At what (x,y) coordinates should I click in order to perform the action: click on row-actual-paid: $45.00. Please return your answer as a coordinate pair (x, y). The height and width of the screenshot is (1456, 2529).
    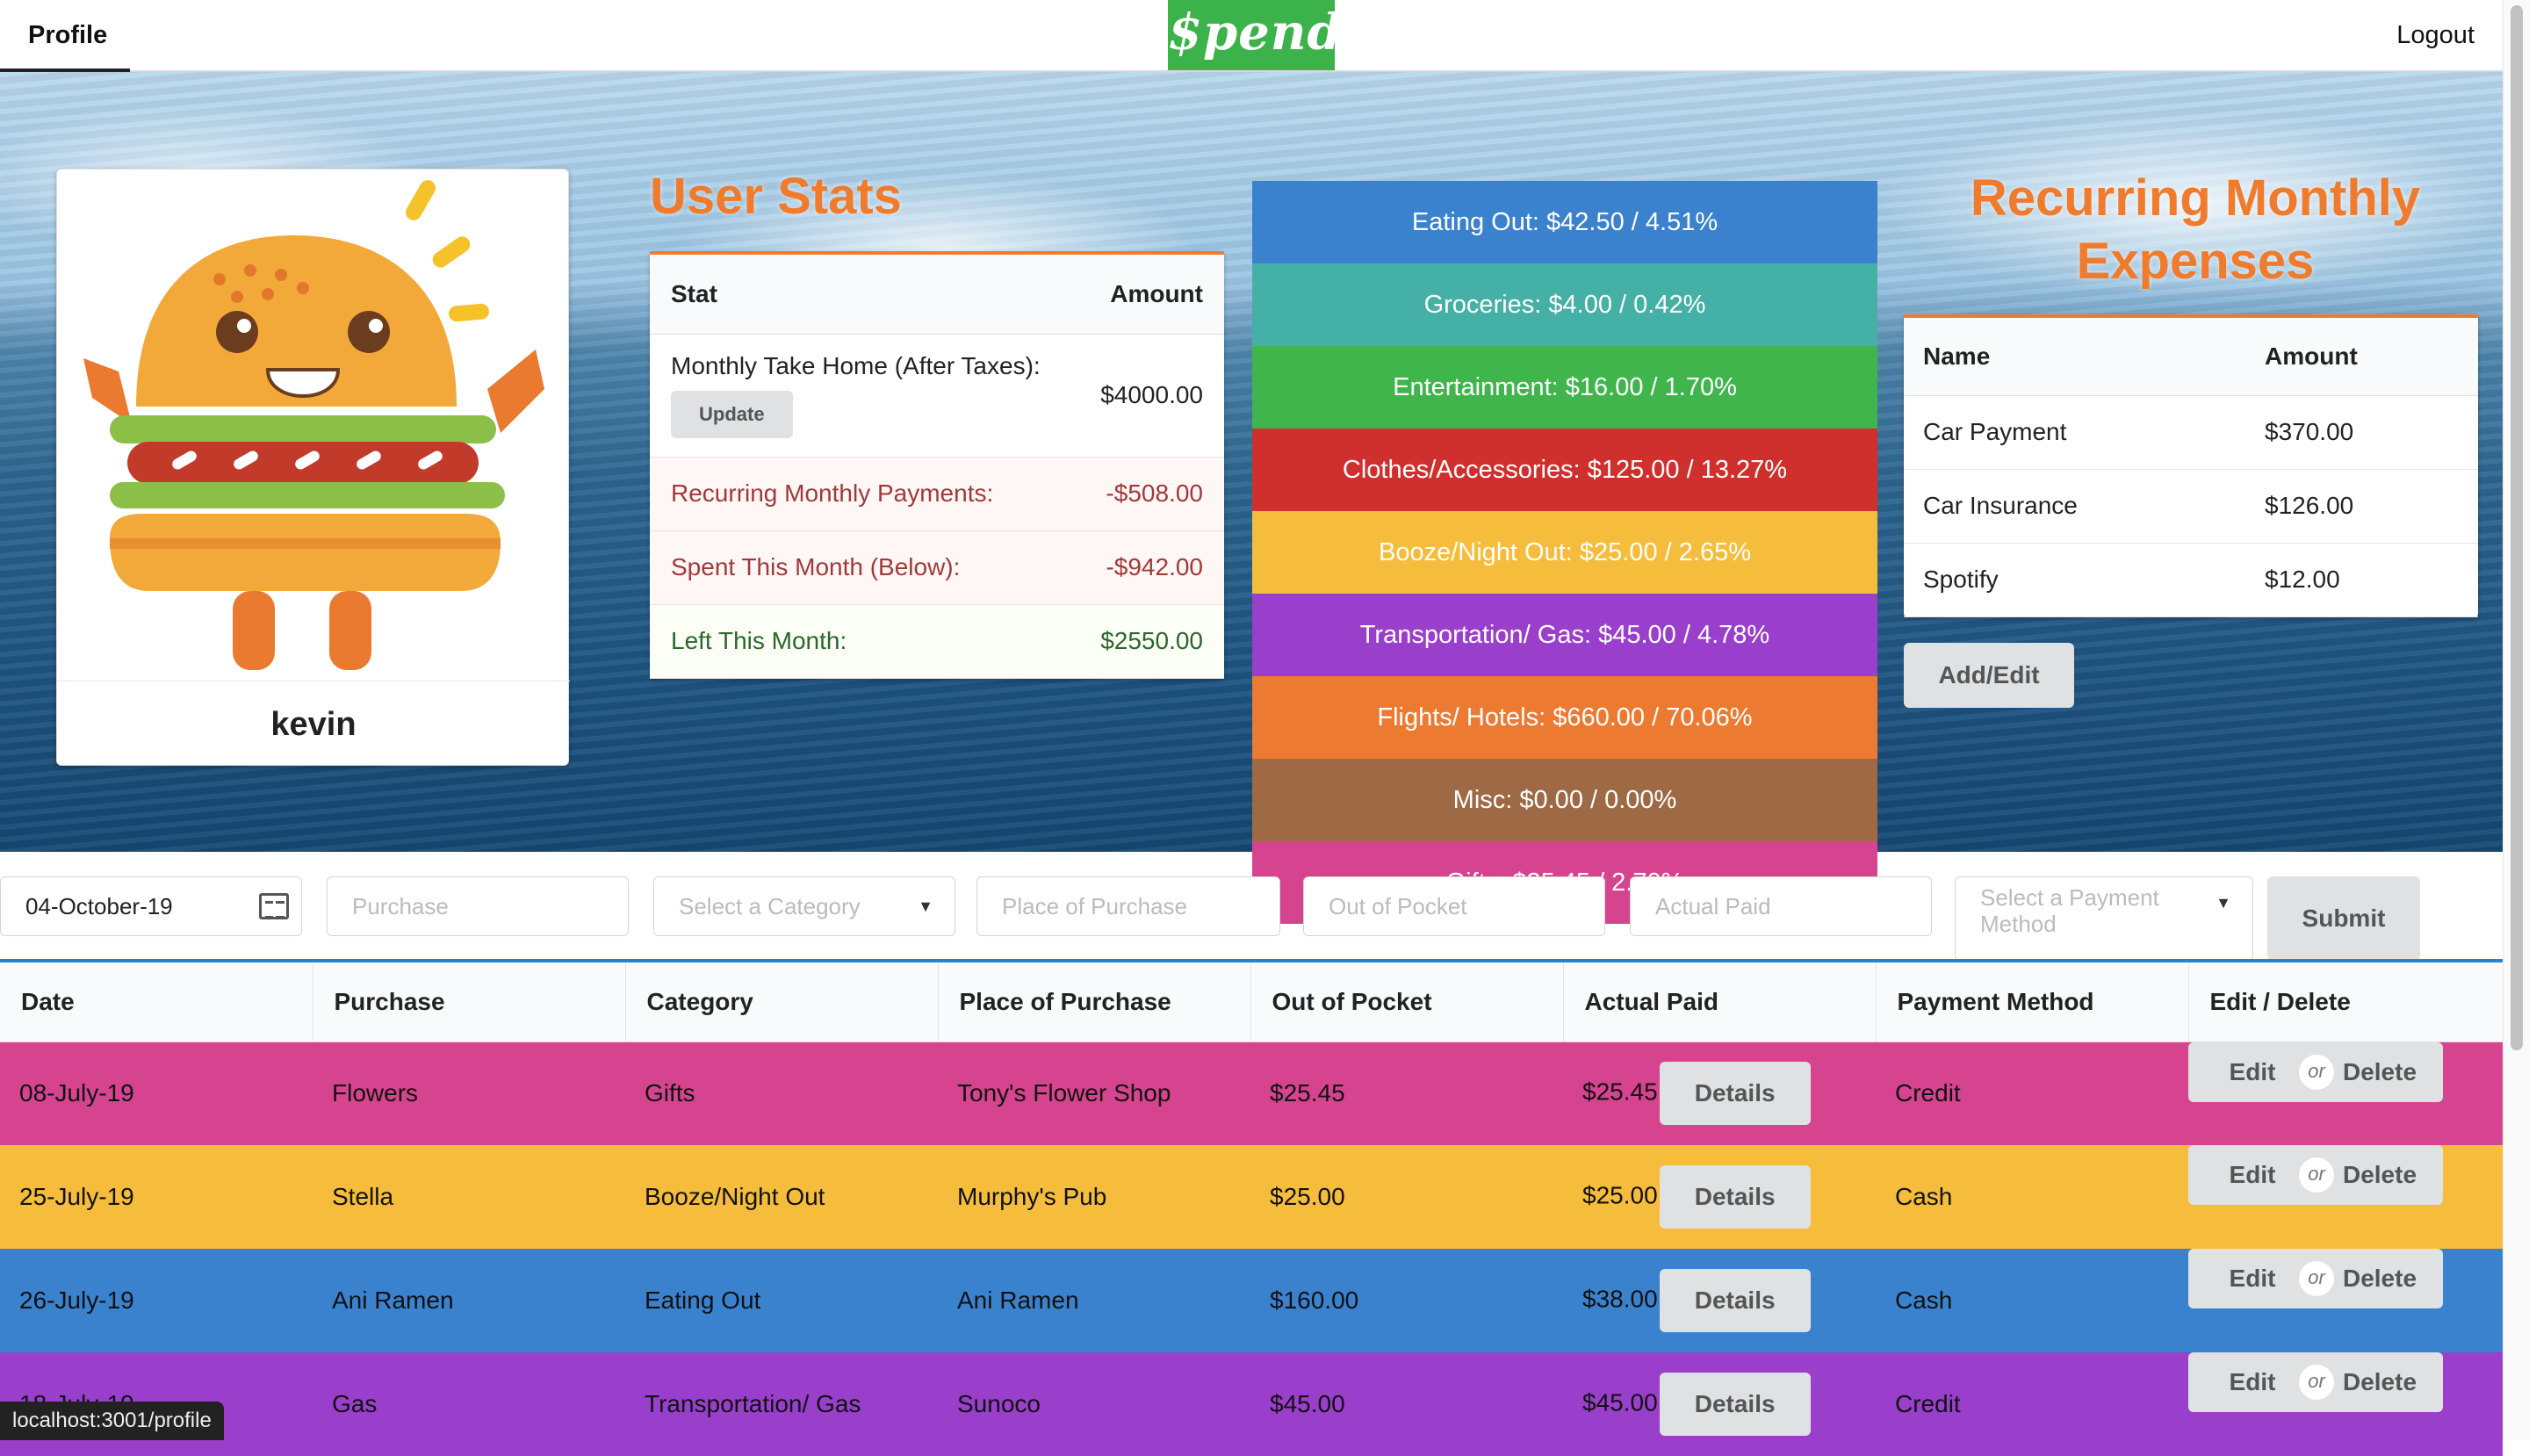
    Looking at the image, I should click on (1620, 1402).